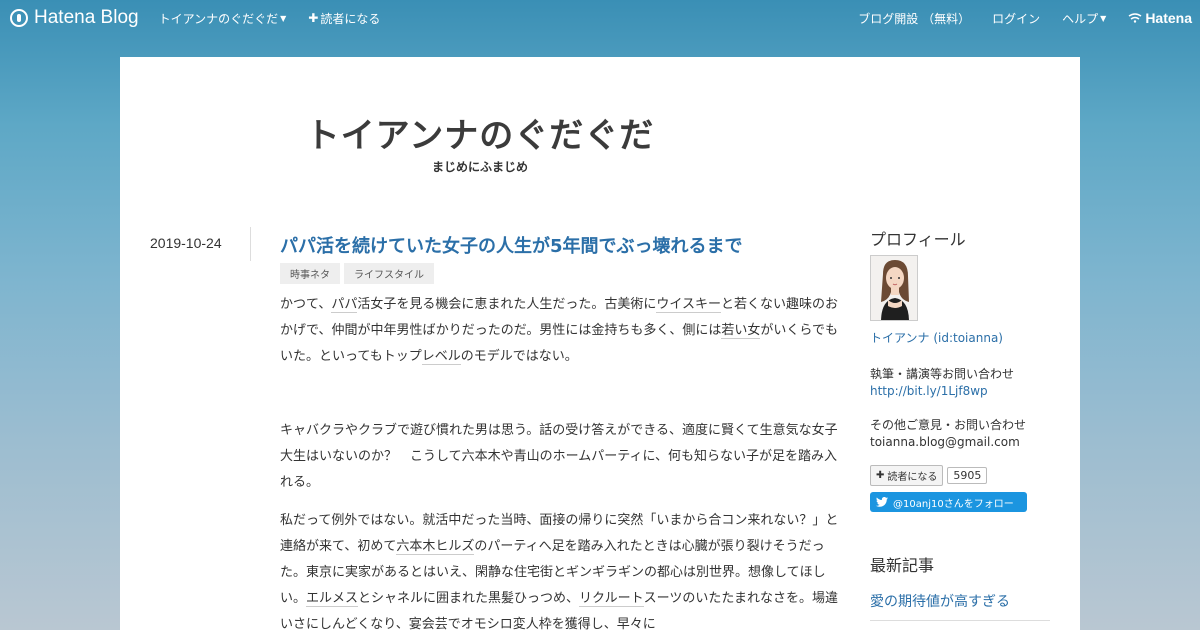  Describe the element at coordinates (86, 17) in the screenshot. I see `brand-text: Hatena Blog` at that location.